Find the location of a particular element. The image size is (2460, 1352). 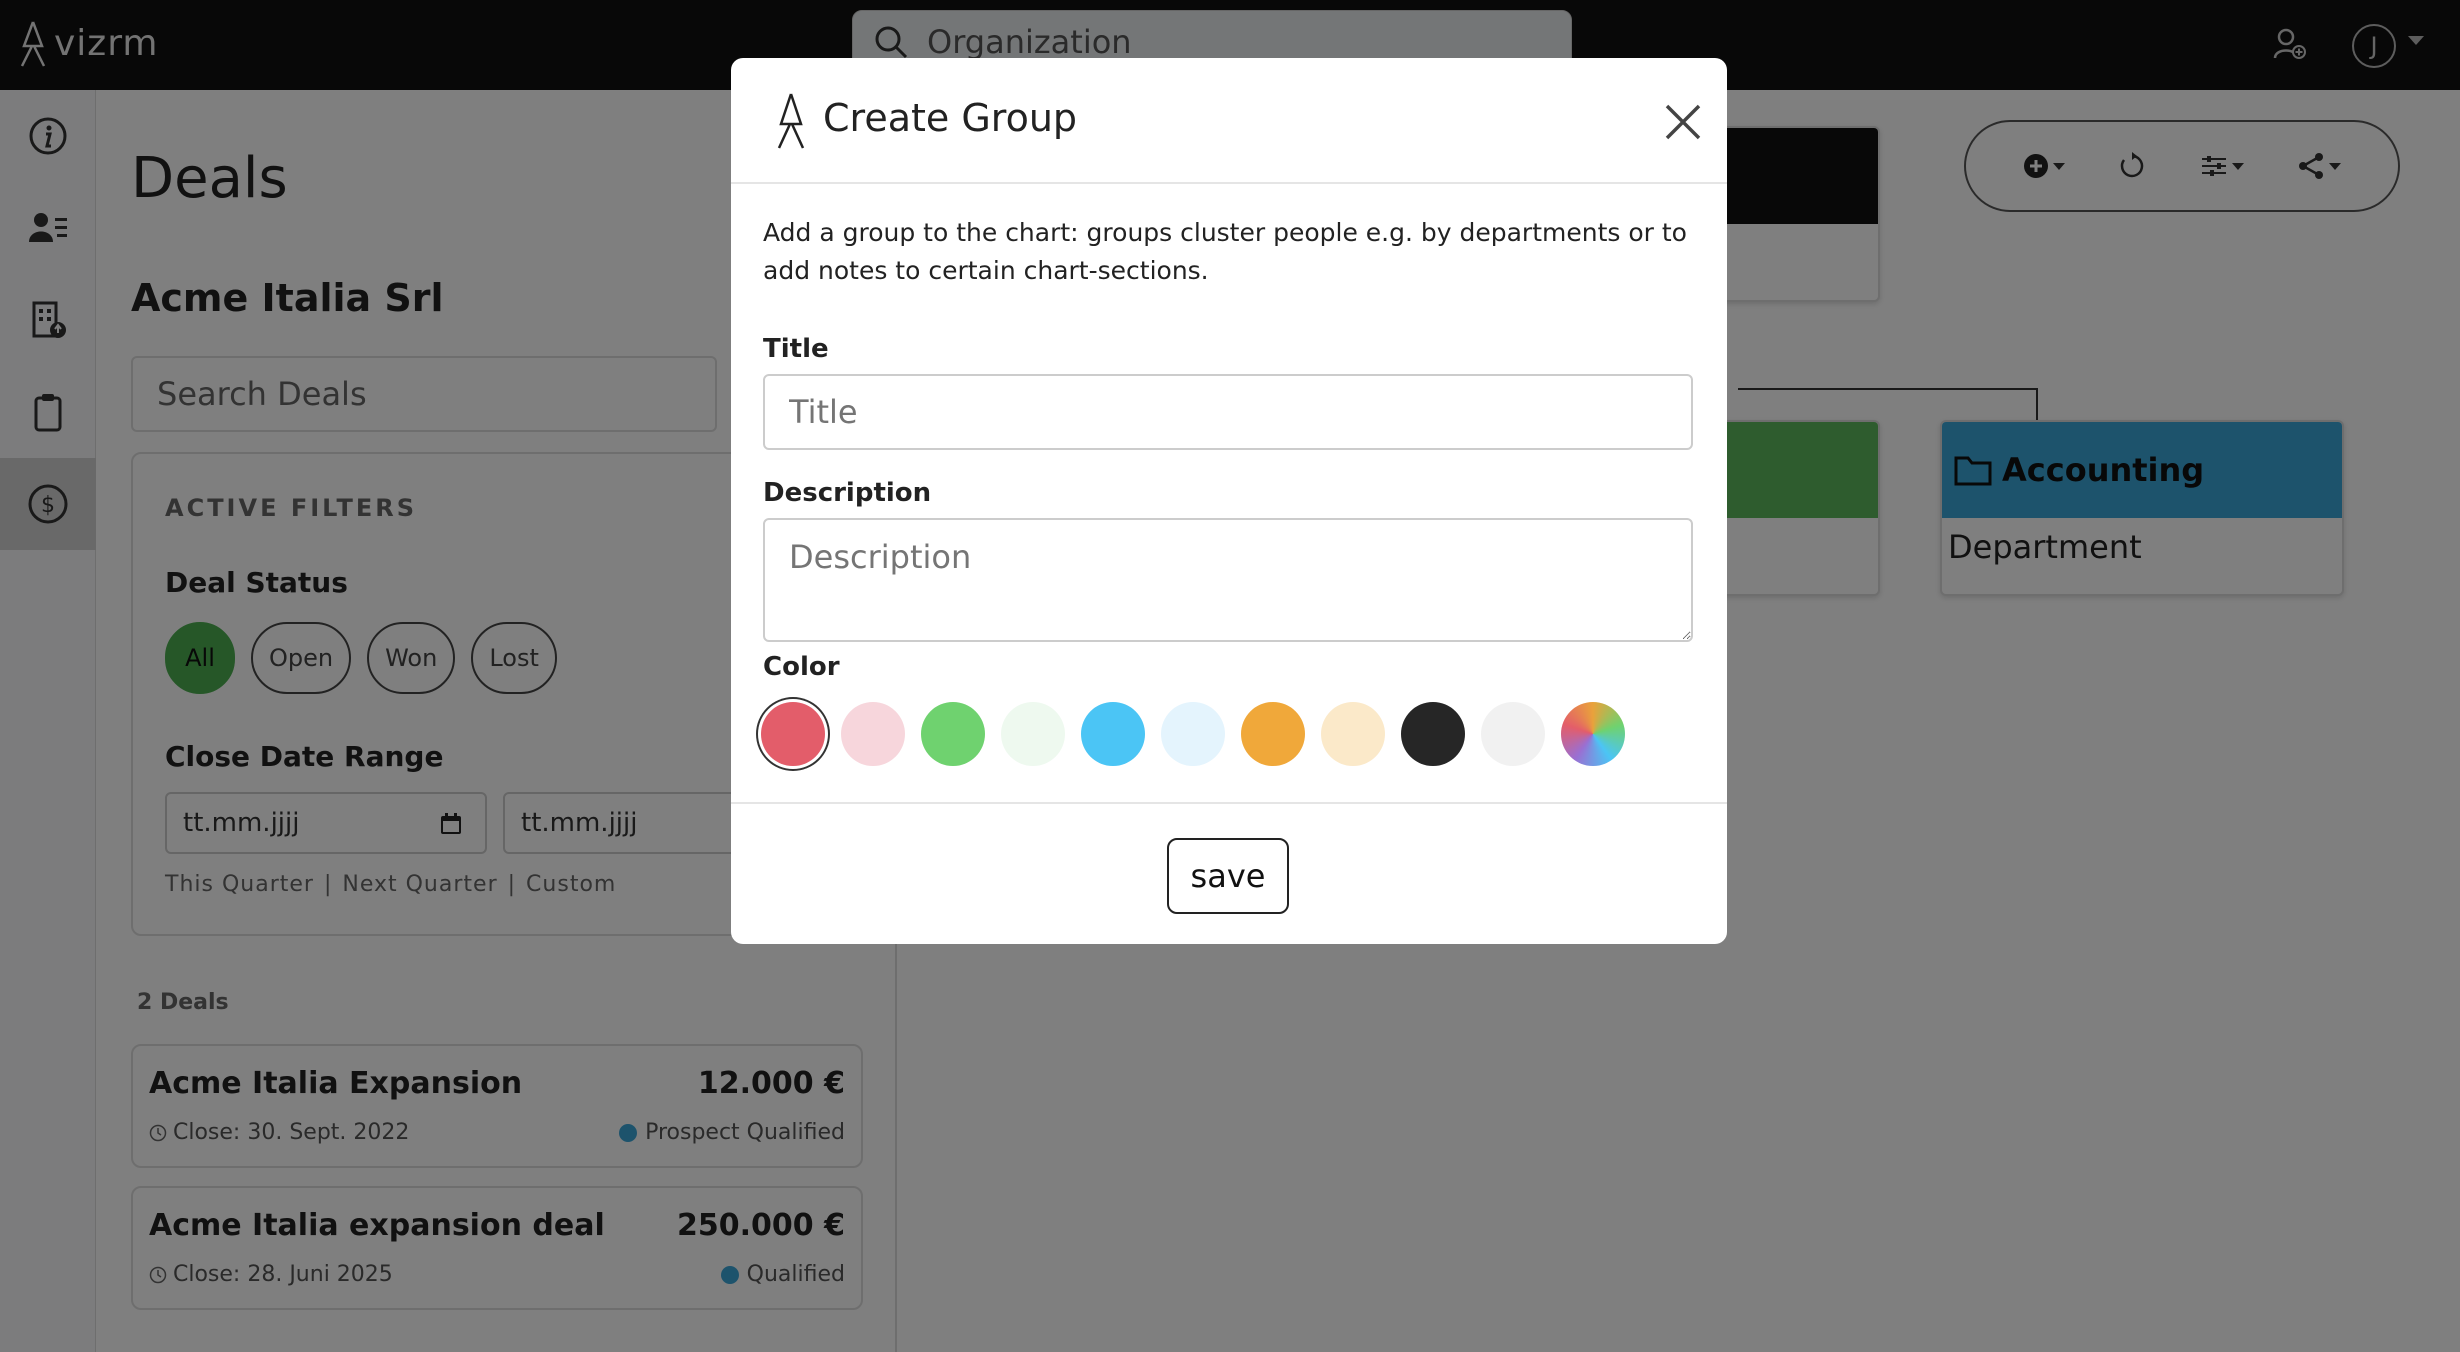

vizrm-logo-icon is located at coordinates (791, 121).